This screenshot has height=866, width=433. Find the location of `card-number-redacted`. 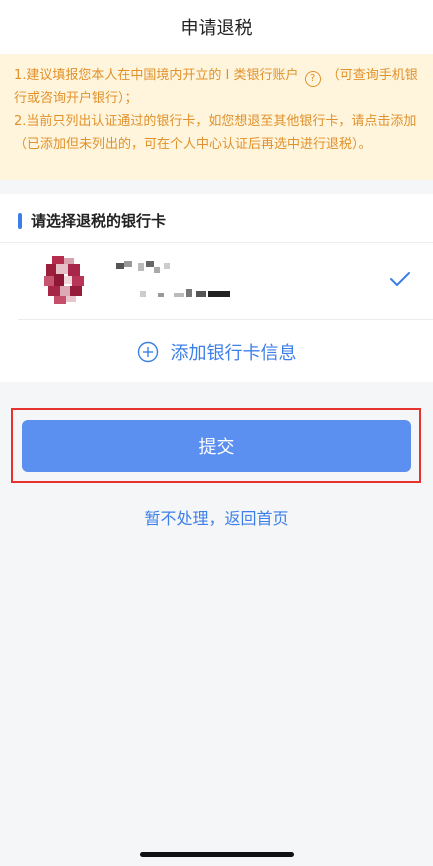

card-number-redacted is located at coordinates (185, 293).